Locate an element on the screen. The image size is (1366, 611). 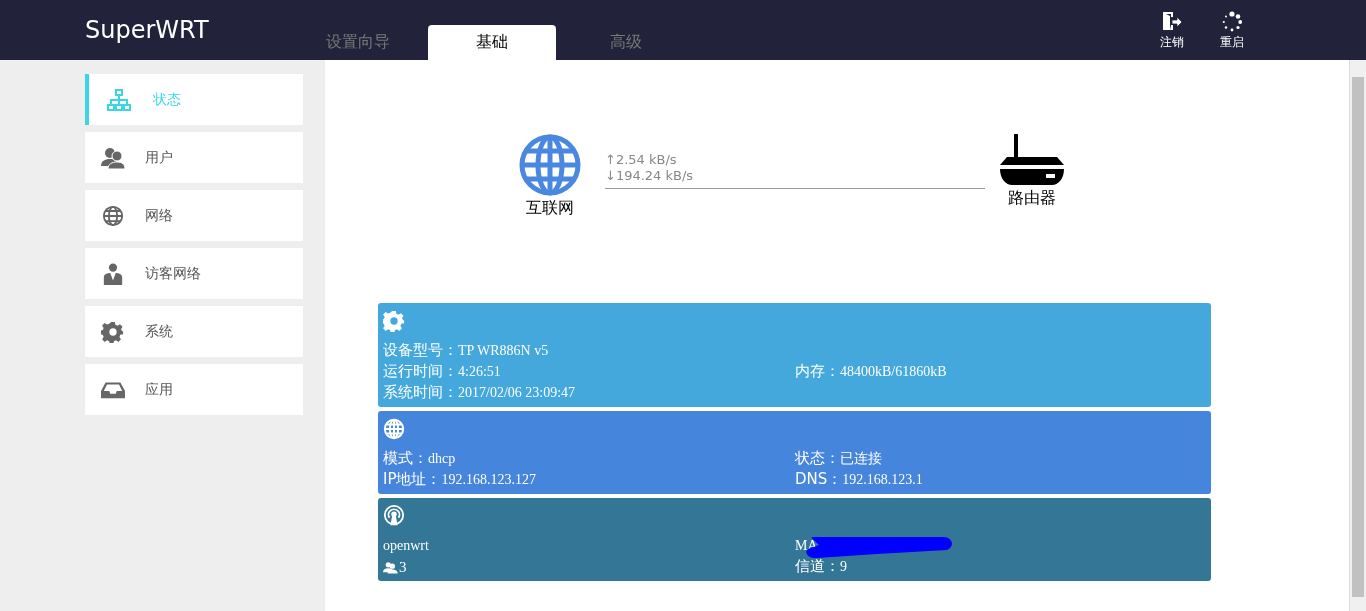
person-icon is located at coordinates (113, 273).